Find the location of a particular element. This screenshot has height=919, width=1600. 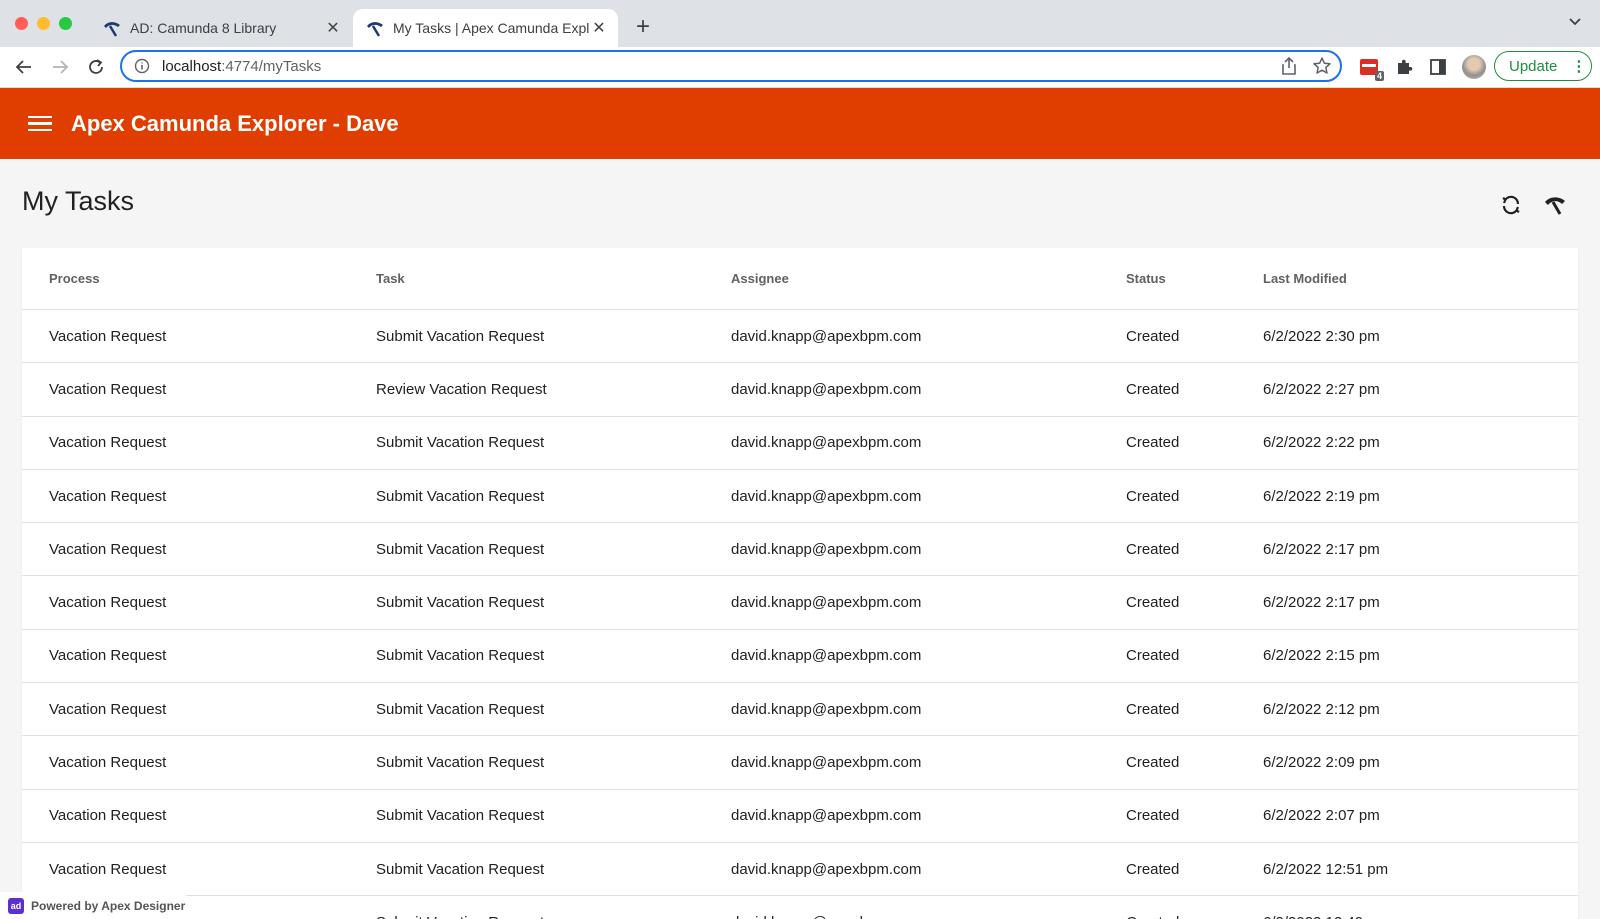

refresh-icon is located at coordinates (1511, 205).